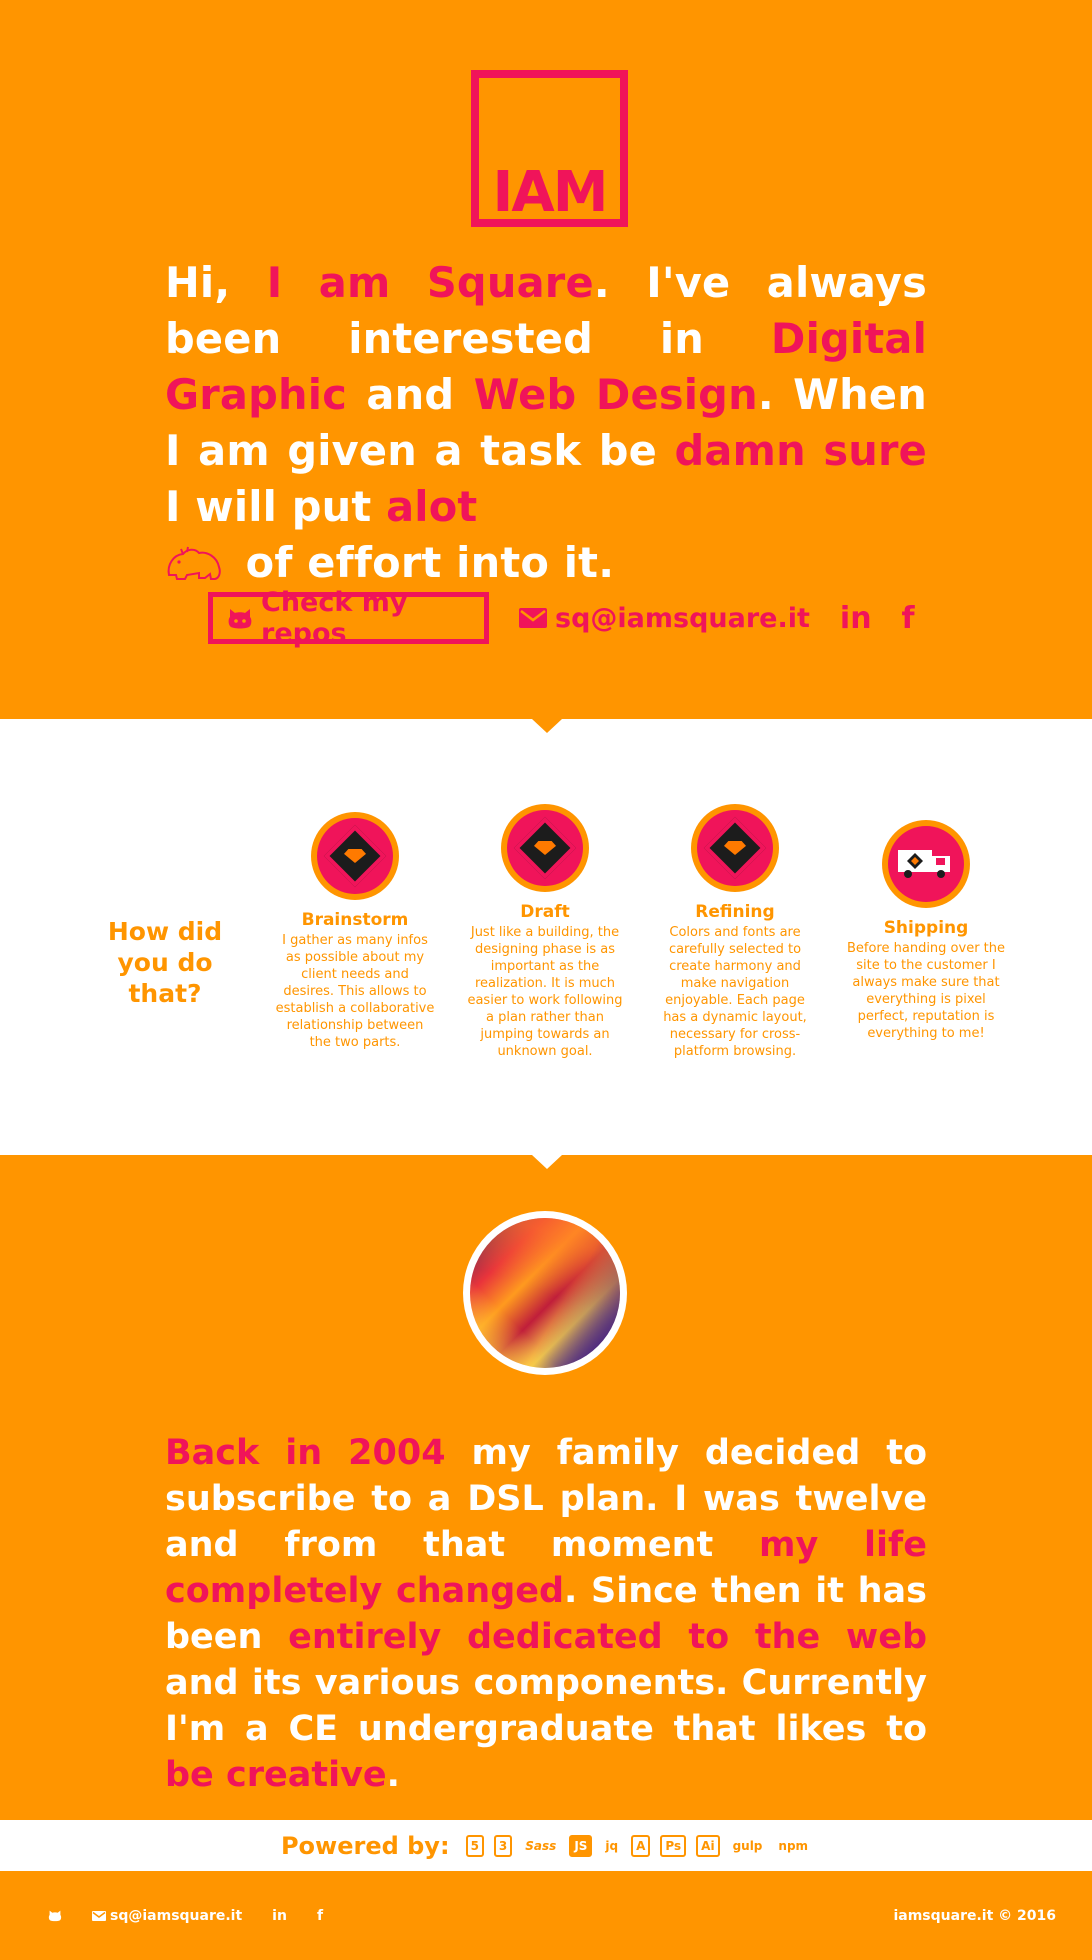 The height and width of the screenshot is (1960, 1092). I want to click on facebook-icon: f, so click(908, 618).